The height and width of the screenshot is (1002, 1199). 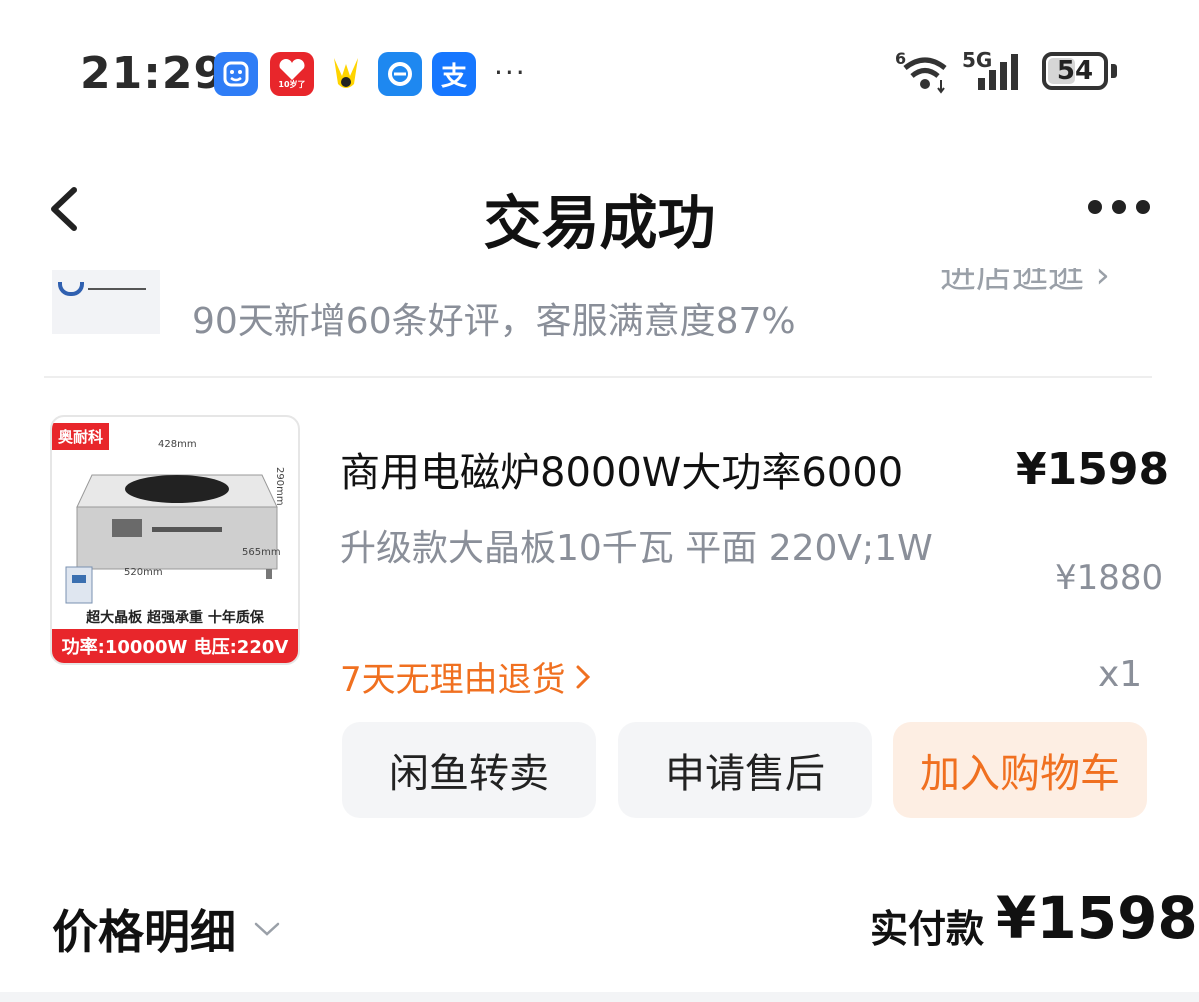 I want to click on notification-more-icon: ···, so click(x=510, y=72).